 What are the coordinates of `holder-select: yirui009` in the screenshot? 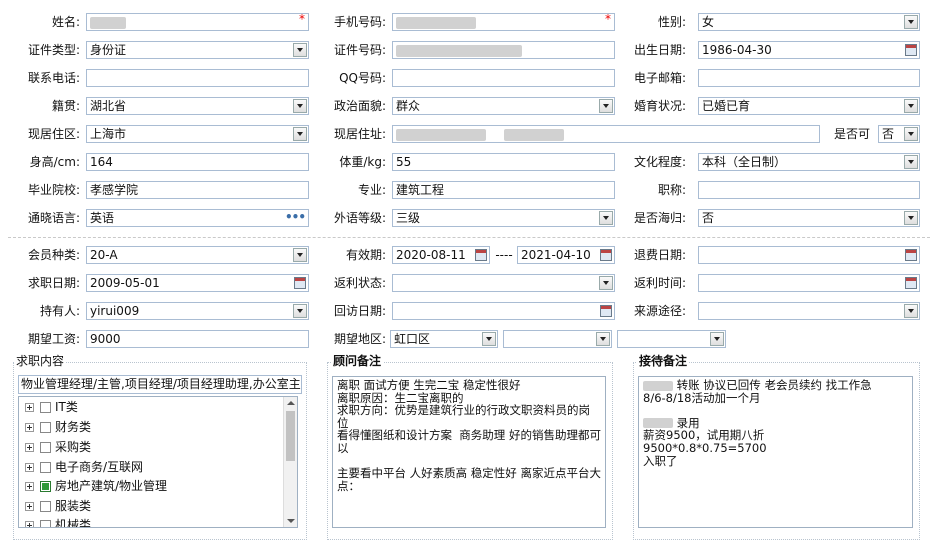 It's located at (197, 311).